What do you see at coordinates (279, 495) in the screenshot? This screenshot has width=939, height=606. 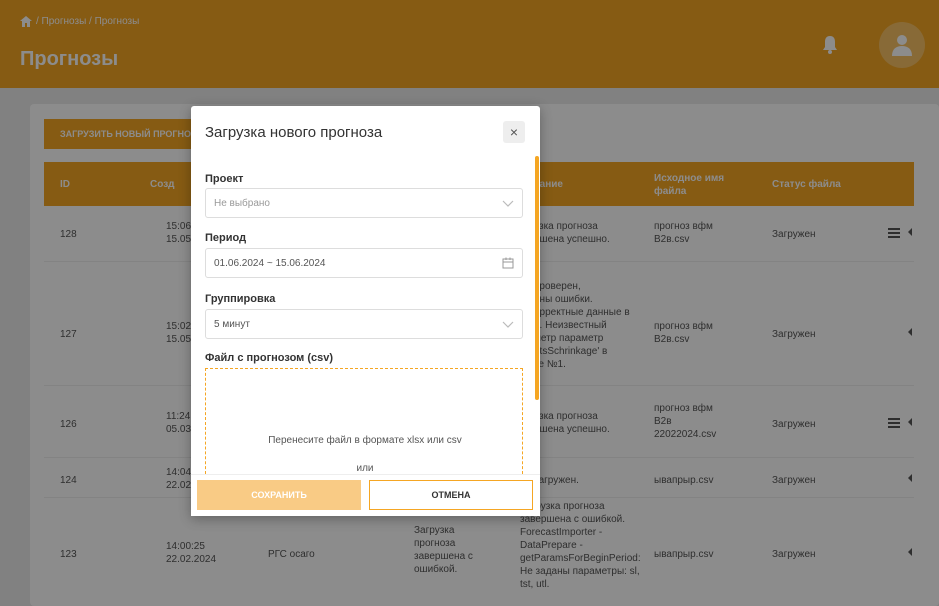 I see `save-button: СОХРАНИТЬ` at bounding box center [279, 495].